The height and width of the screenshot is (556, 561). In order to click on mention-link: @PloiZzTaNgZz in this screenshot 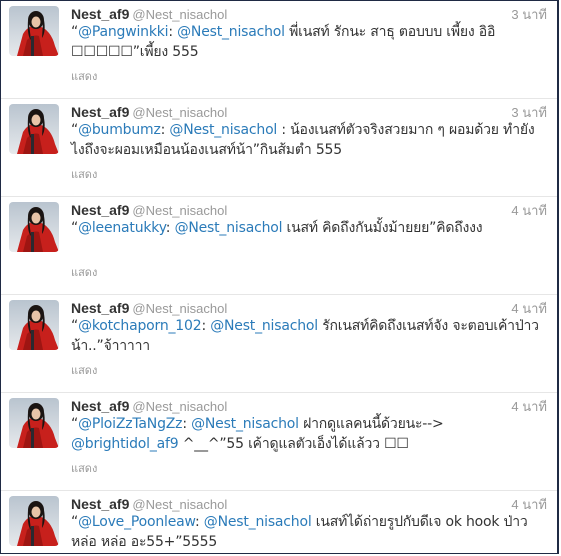, I will do `click(130, 424)`.